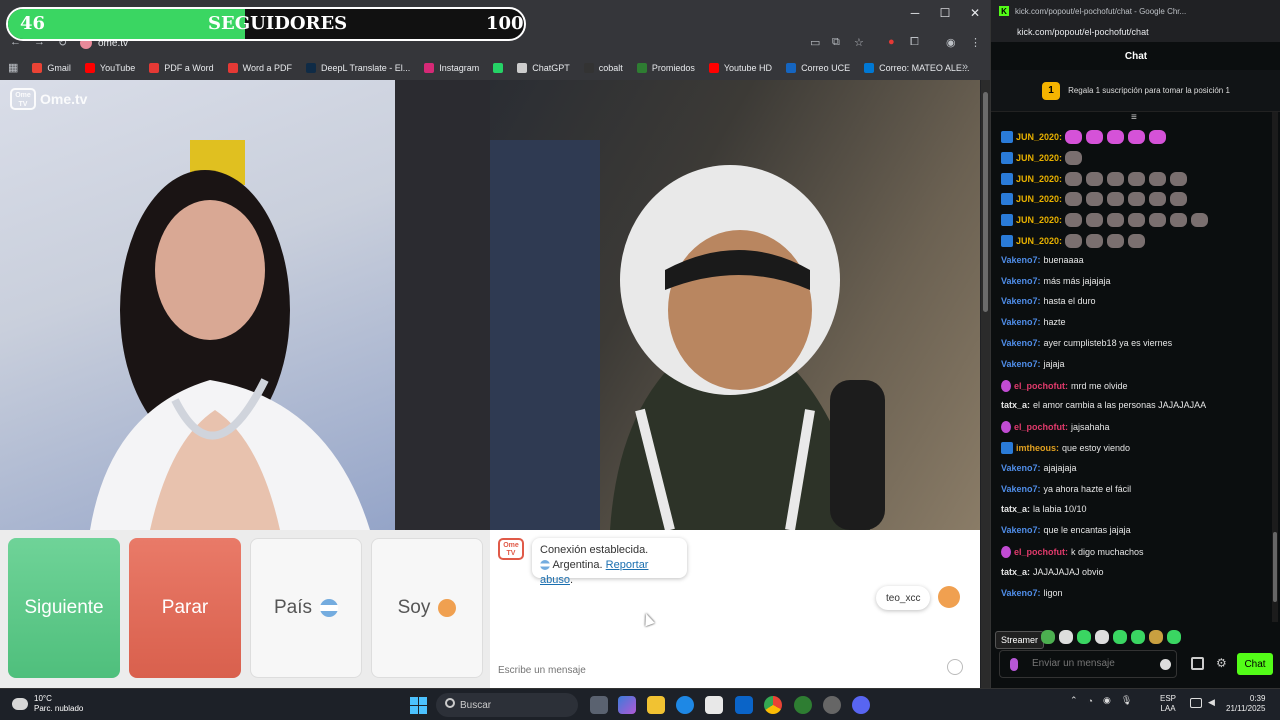  What do you see at coordinates (915, 13) in the screenshot?
I see `minimize-icon: ─` at bounding box center [915, 13].